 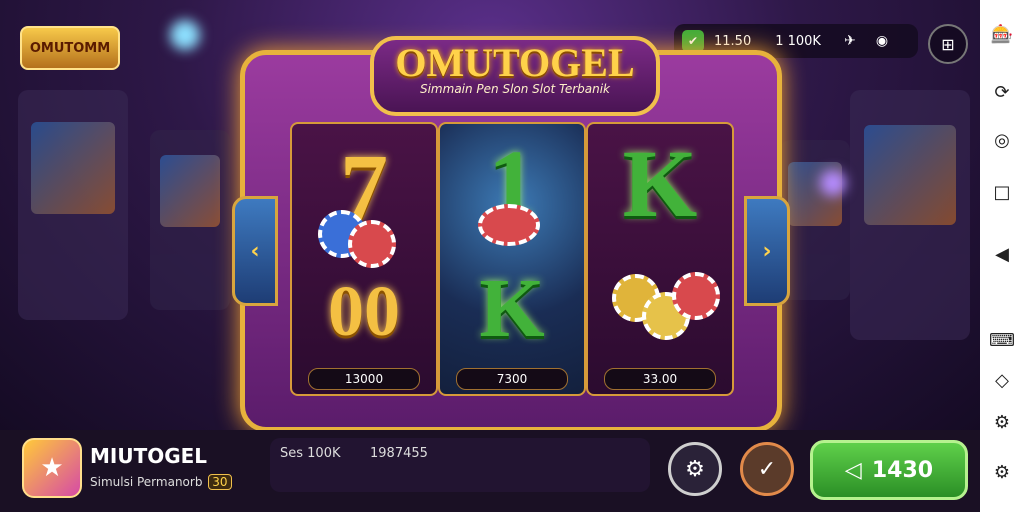 I want to click on target-icon: ◉, so click(x=882, y=41).